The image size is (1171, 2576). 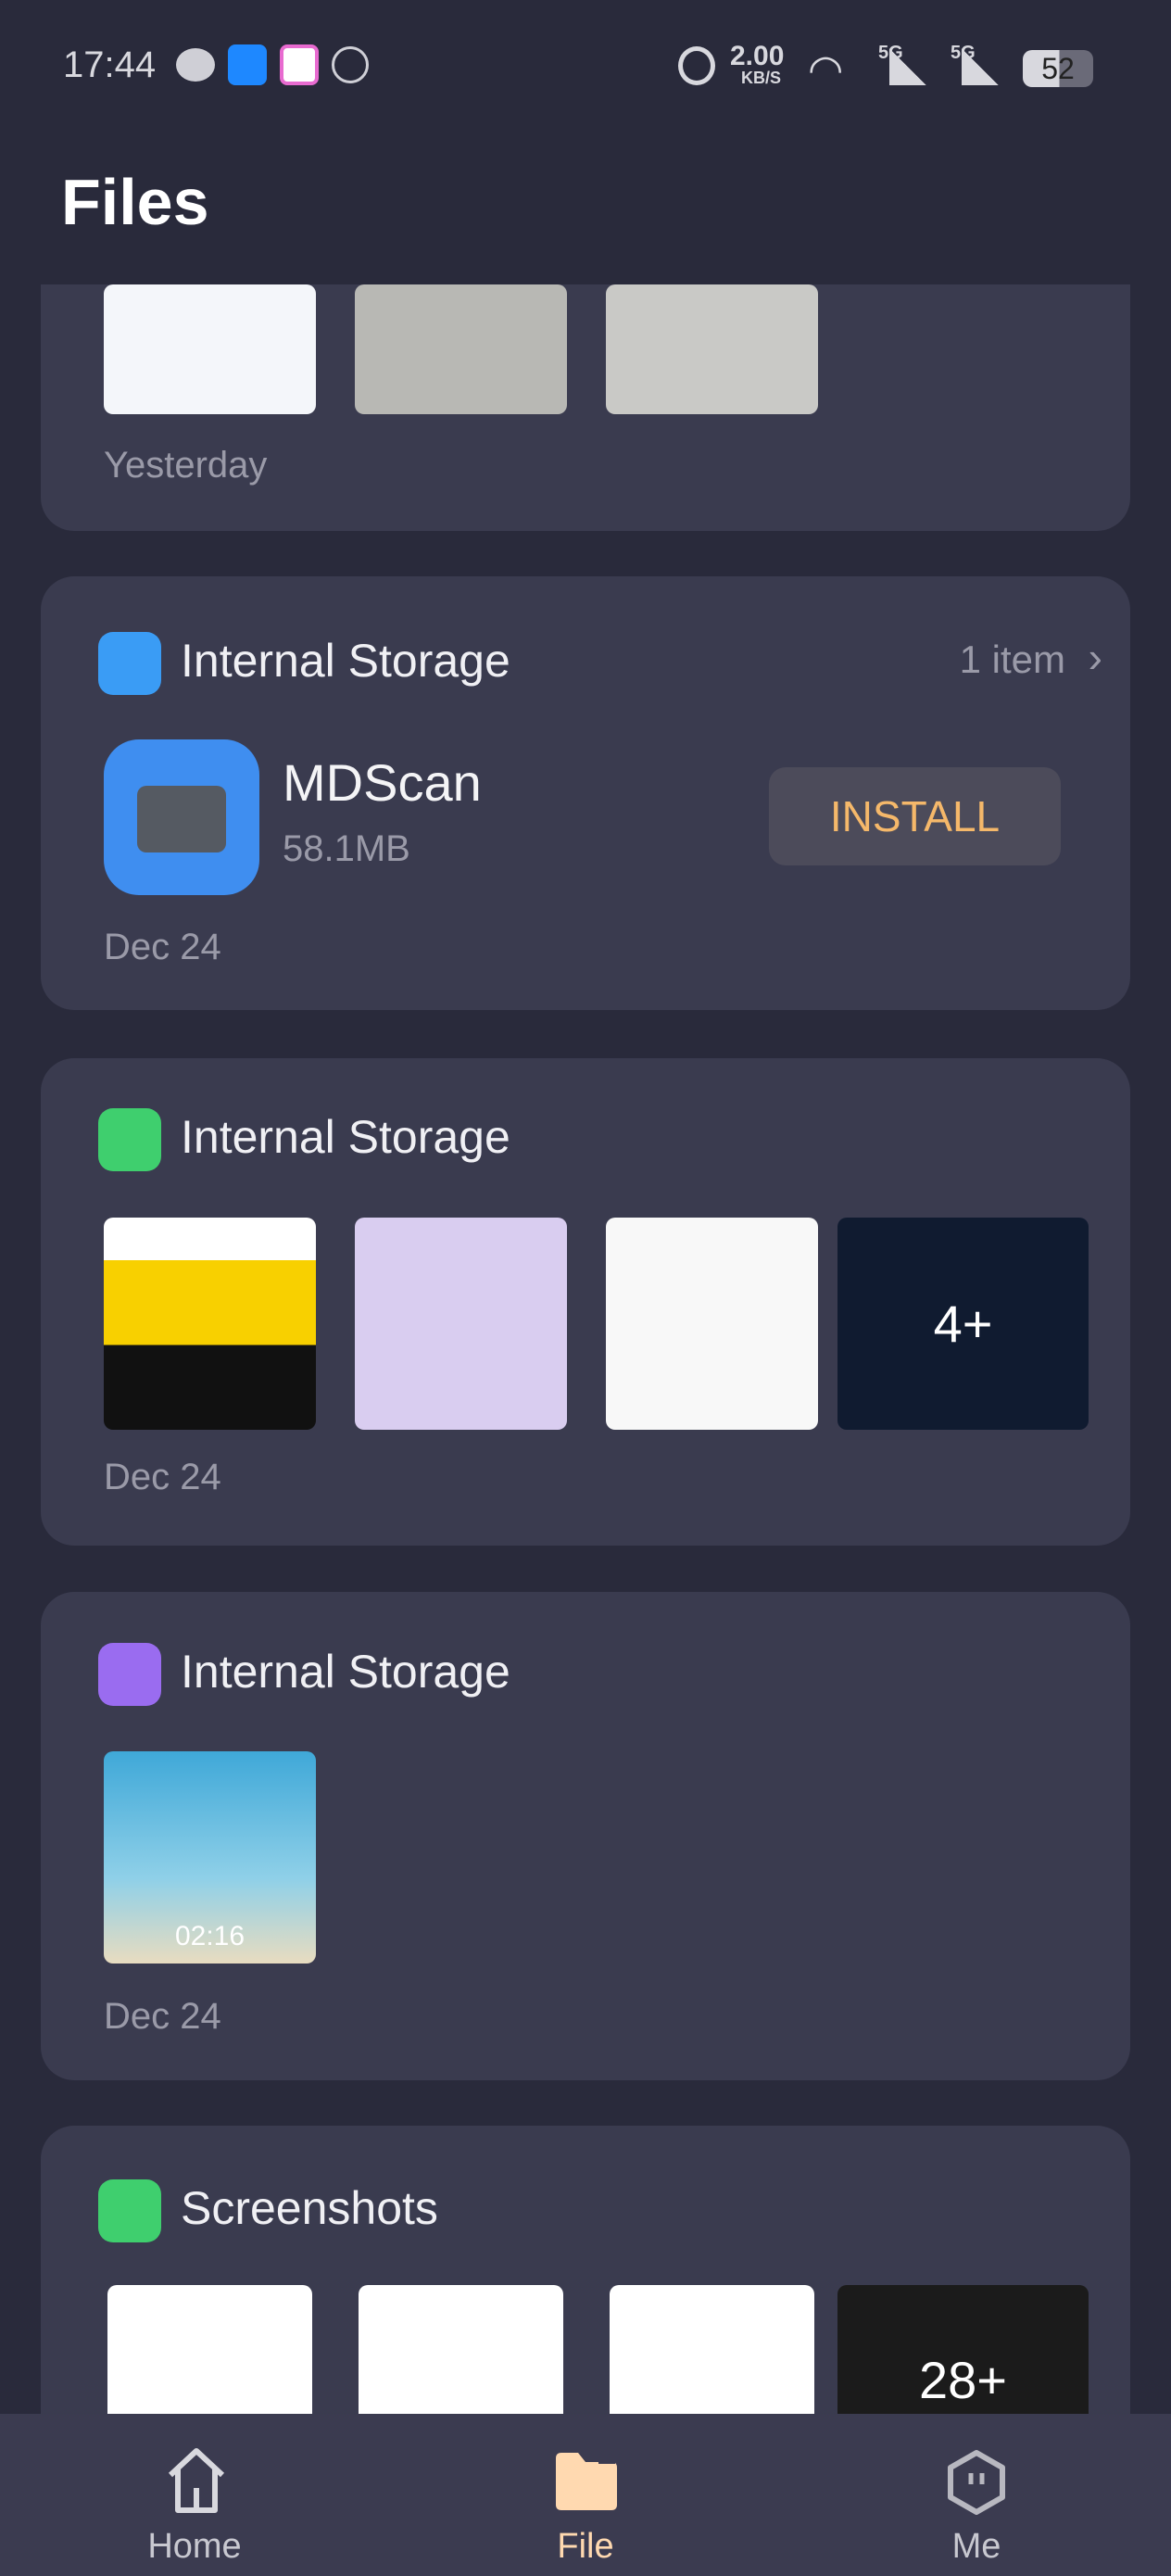 I want to click on chevron-right-icon: ›, so click(x=1096, y=657).